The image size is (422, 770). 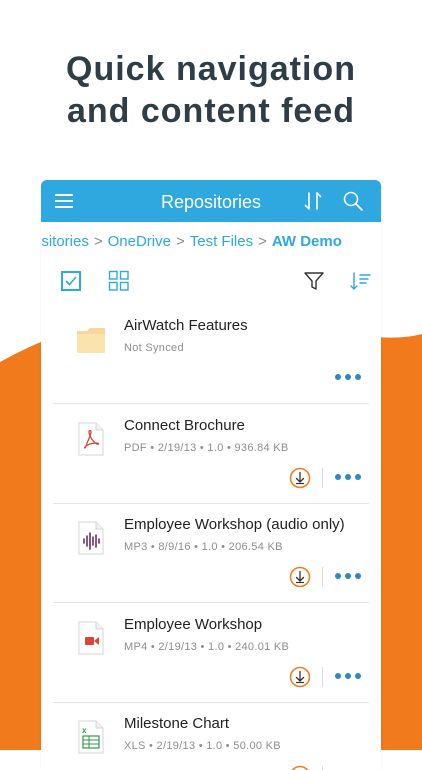 What do you see at coordinates (313, 201) in the screenshot?
I see `sort-arrows-icon` at bounding box center [313, 201].